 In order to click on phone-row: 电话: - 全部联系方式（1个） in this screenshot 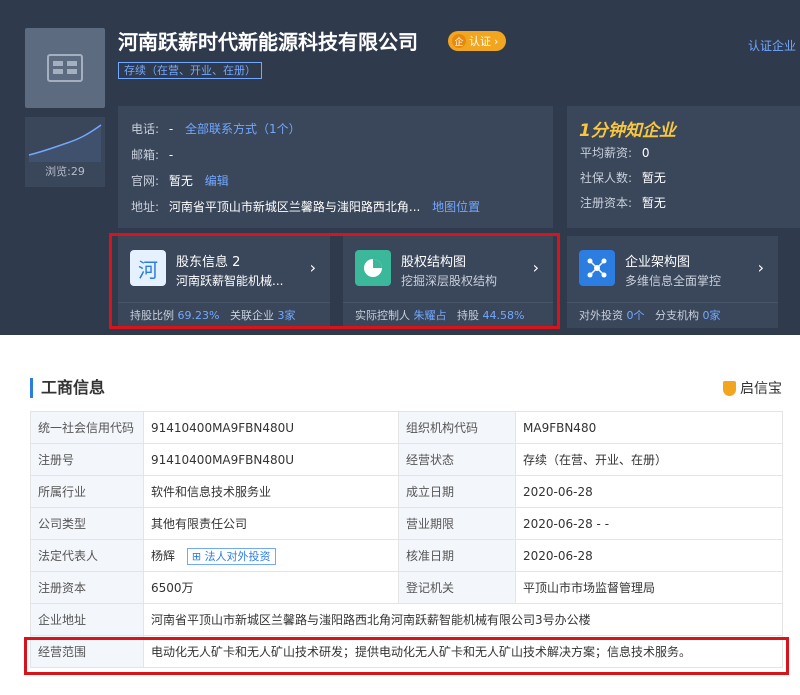, I will do `click(216, 128)`.